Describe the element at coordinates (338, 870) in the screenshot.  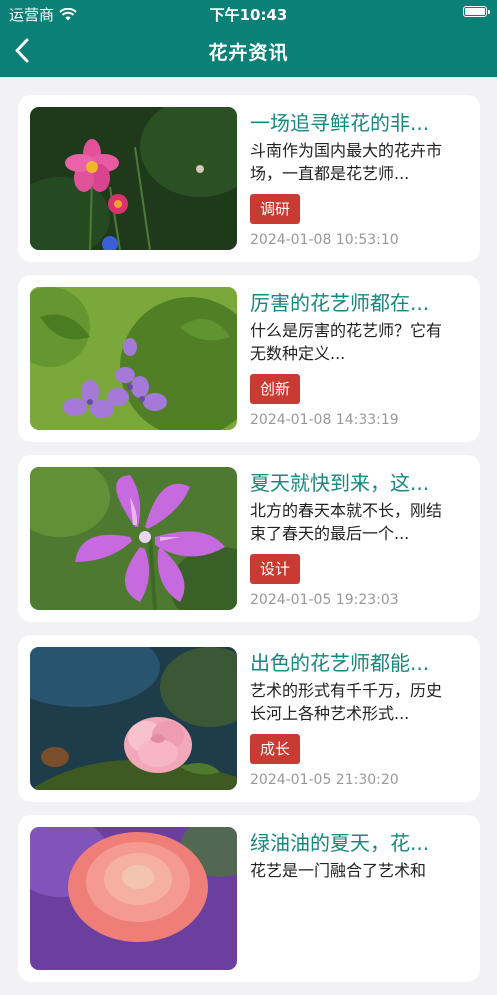
I see `article-summary: 花艺是一门融合了艺术和` at that location.